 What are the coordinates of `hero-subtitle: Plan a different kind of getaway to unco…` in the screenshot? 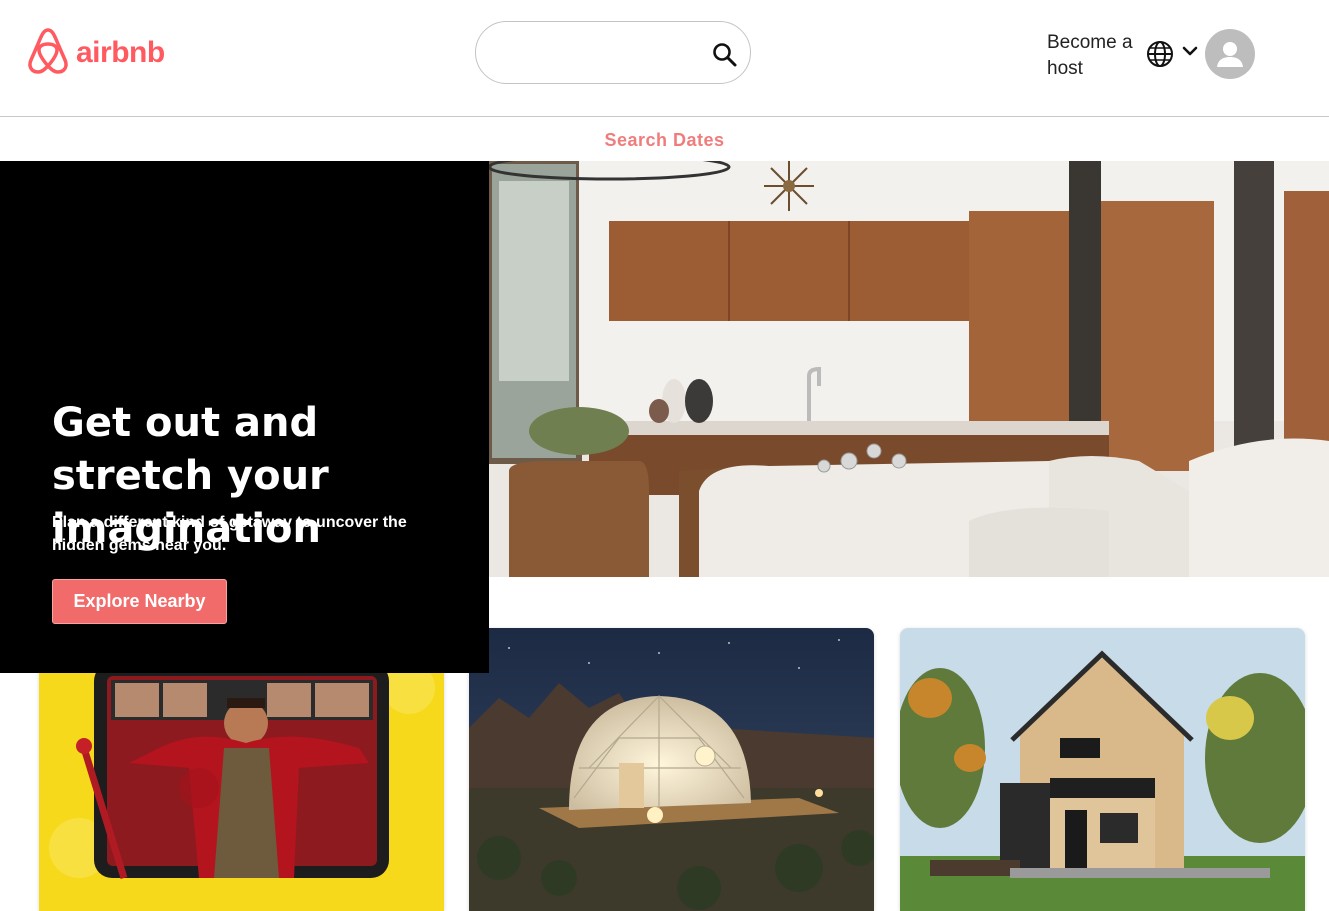 It's located at (229, 534).